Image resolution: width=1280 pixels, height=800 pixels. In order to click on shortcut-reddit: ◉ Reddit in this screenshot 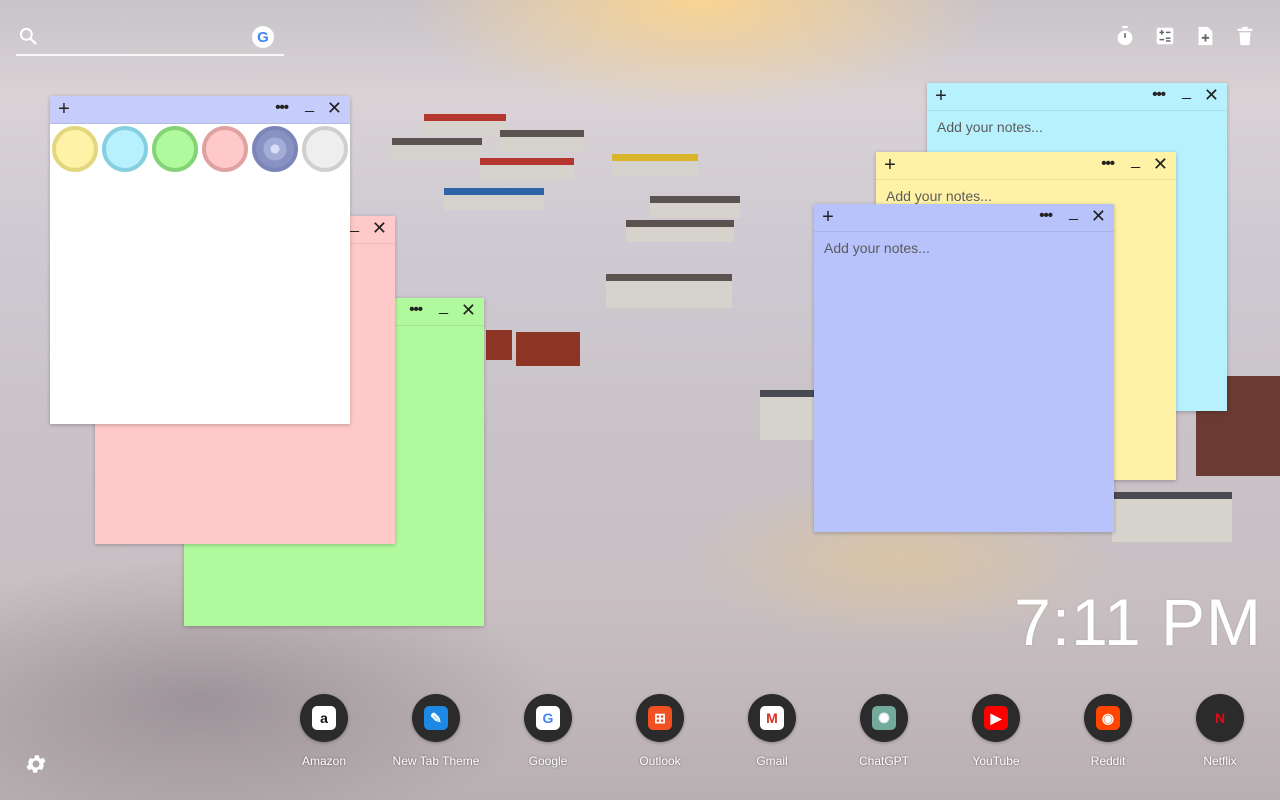, I will do `click(1108, 731)`.